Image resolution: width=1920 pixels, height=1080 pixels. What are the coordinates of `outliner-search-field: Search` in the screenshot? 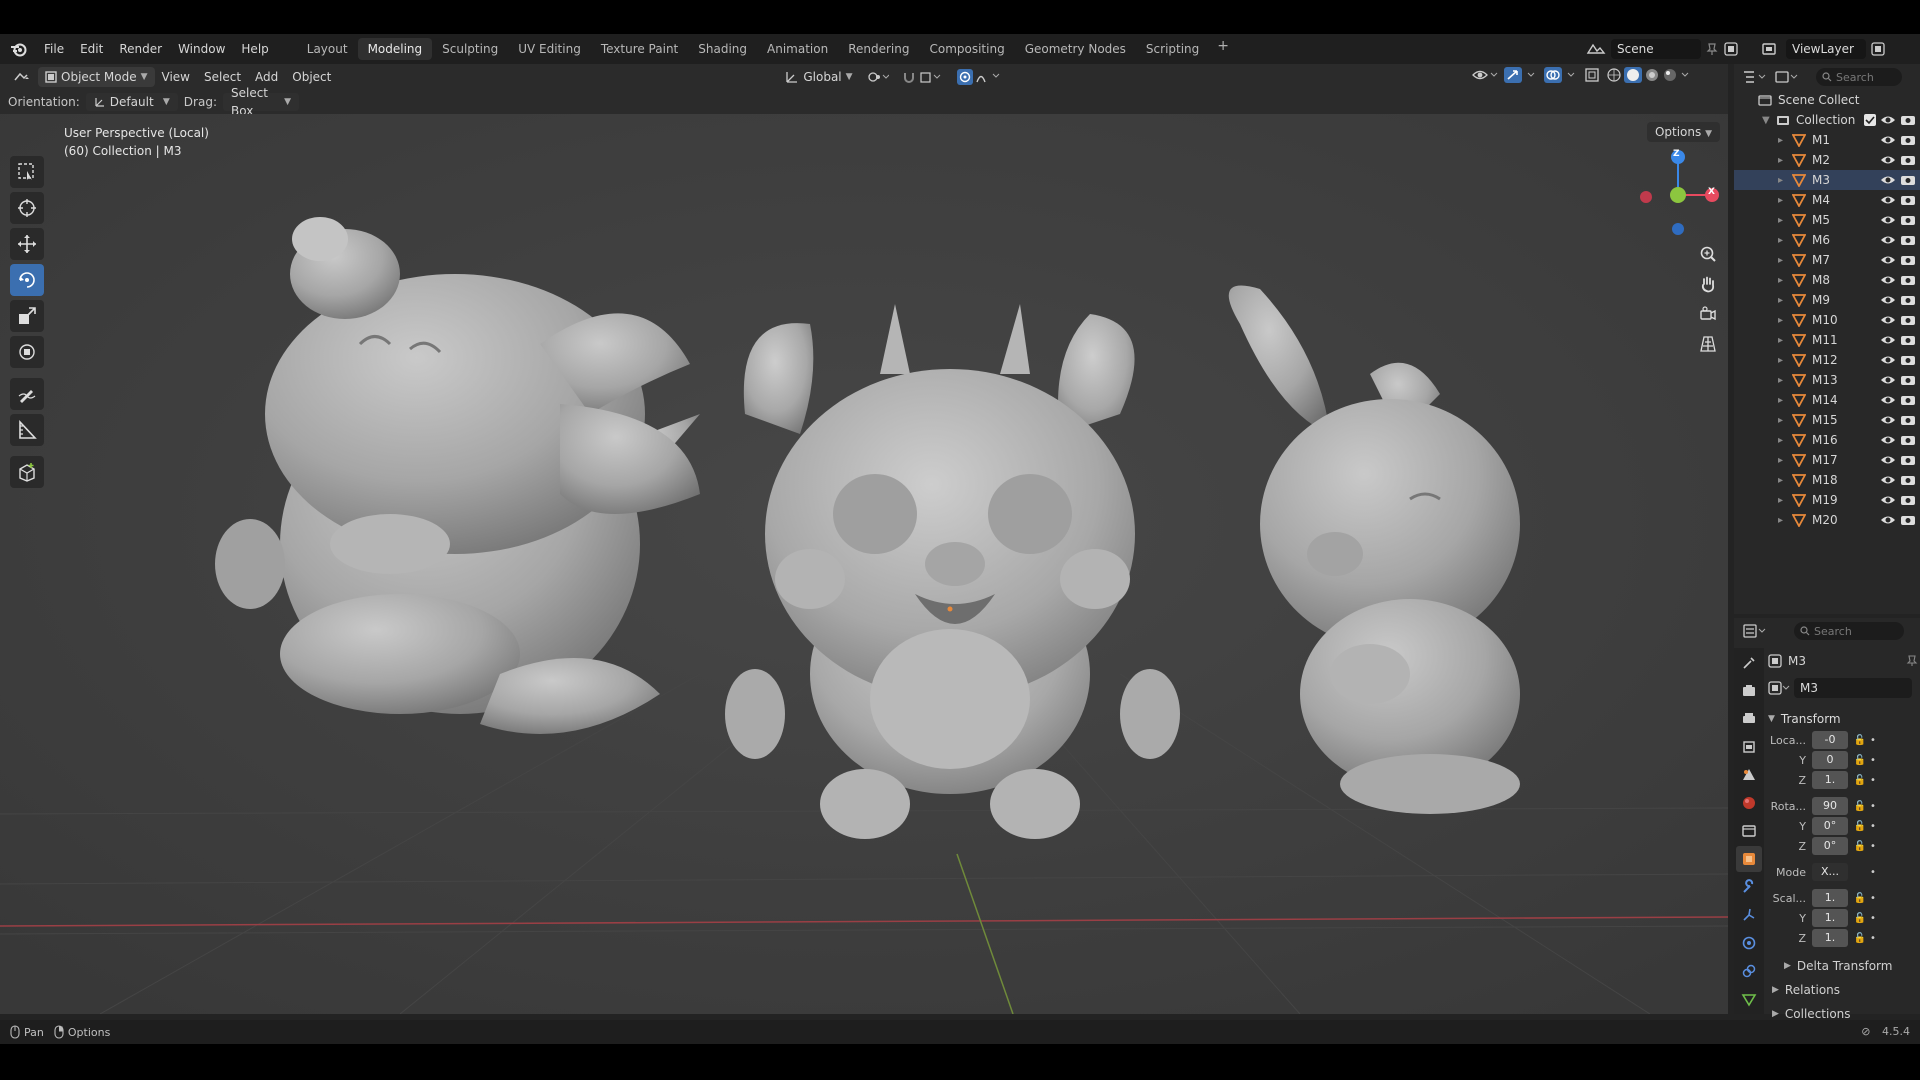 It's located at (1859, 77).